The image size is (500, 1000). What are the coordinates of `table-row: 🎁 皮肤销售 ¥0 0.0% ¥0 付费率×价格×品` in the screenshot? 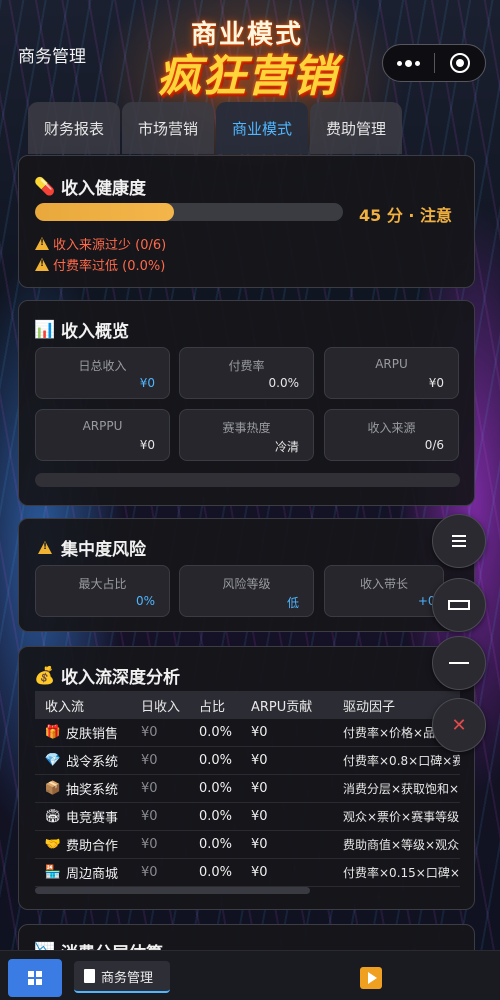 It's located at (247, 733).